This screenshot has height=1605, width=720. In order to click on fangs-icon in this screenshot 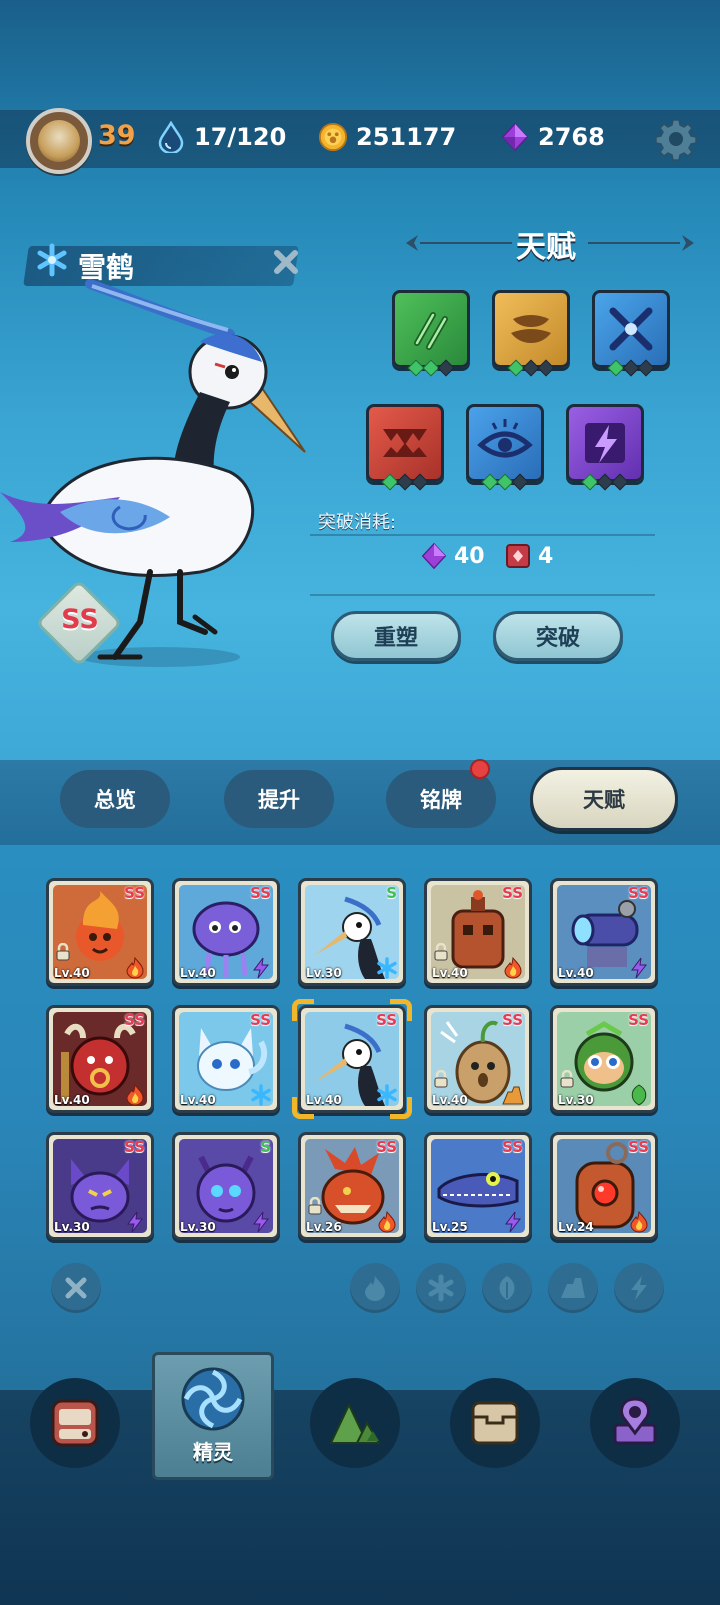, I will do `click(405, 443)`.